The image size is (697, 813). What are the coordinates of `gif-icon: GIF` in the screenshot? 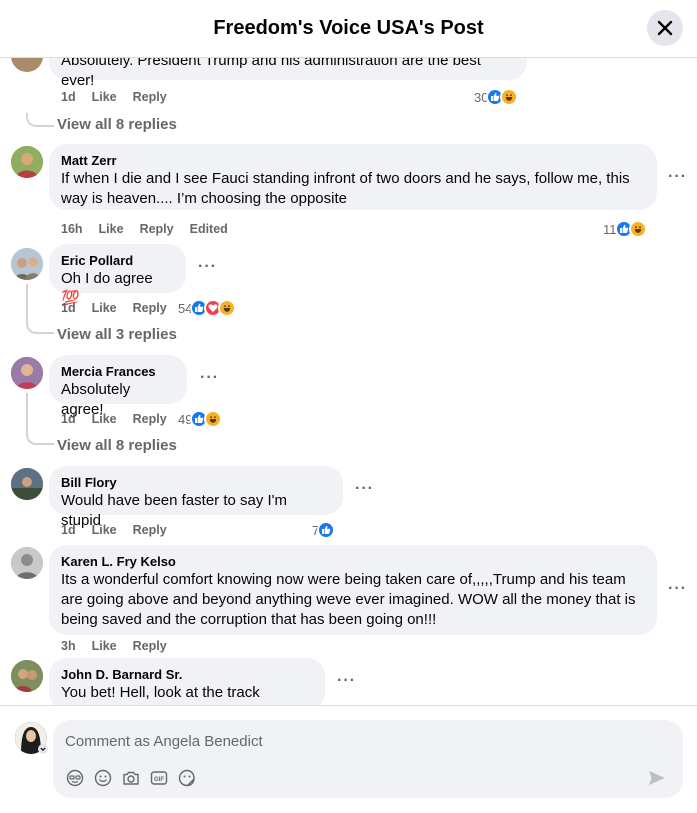 It's located at (159, 778).